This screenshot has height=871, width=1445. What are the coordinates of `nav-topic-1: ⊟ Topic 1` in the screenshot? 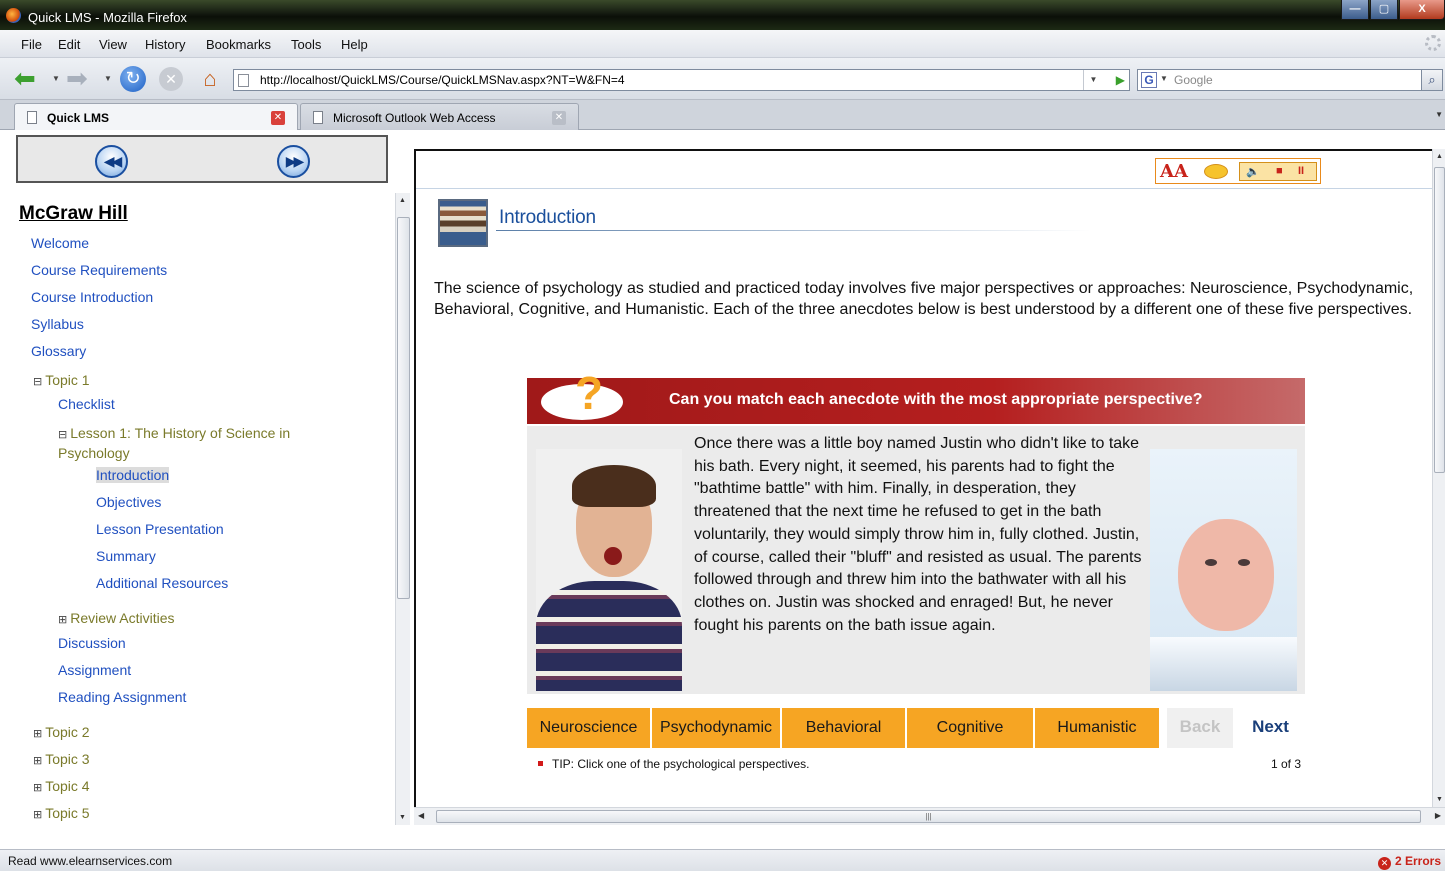 It's located at (61, 380).